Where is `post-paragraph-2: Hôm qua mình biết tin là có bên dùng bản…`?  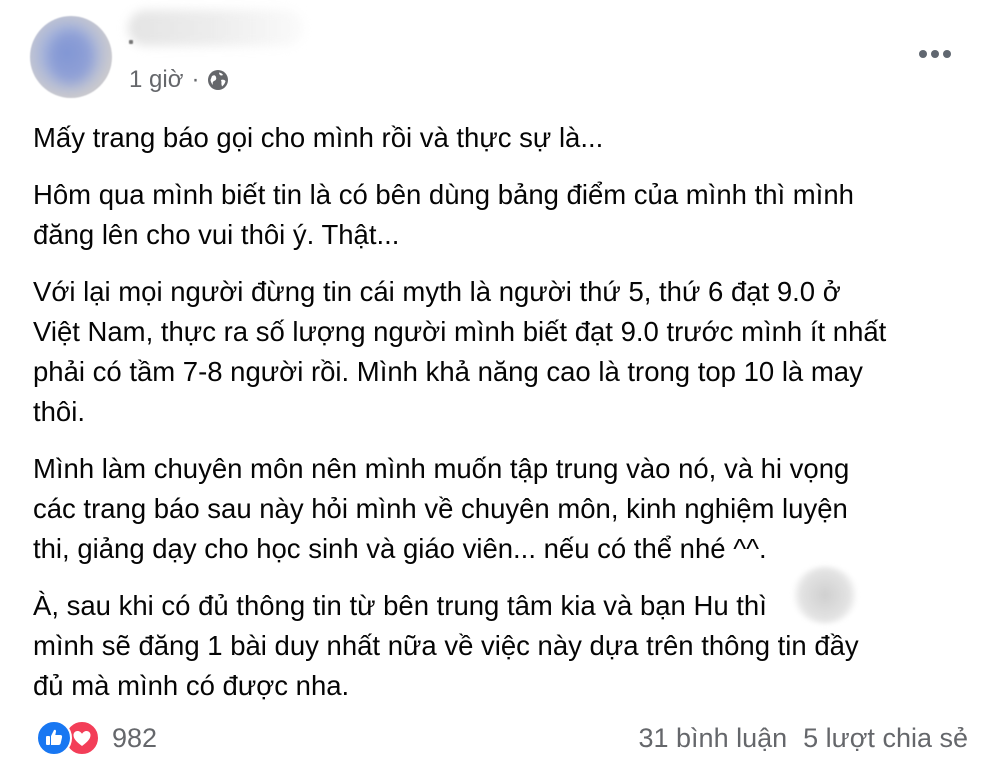 post-paragraph-2: Hôm qua mình biết tin là có bên dùng bản… is located at coordinates (443, 214).